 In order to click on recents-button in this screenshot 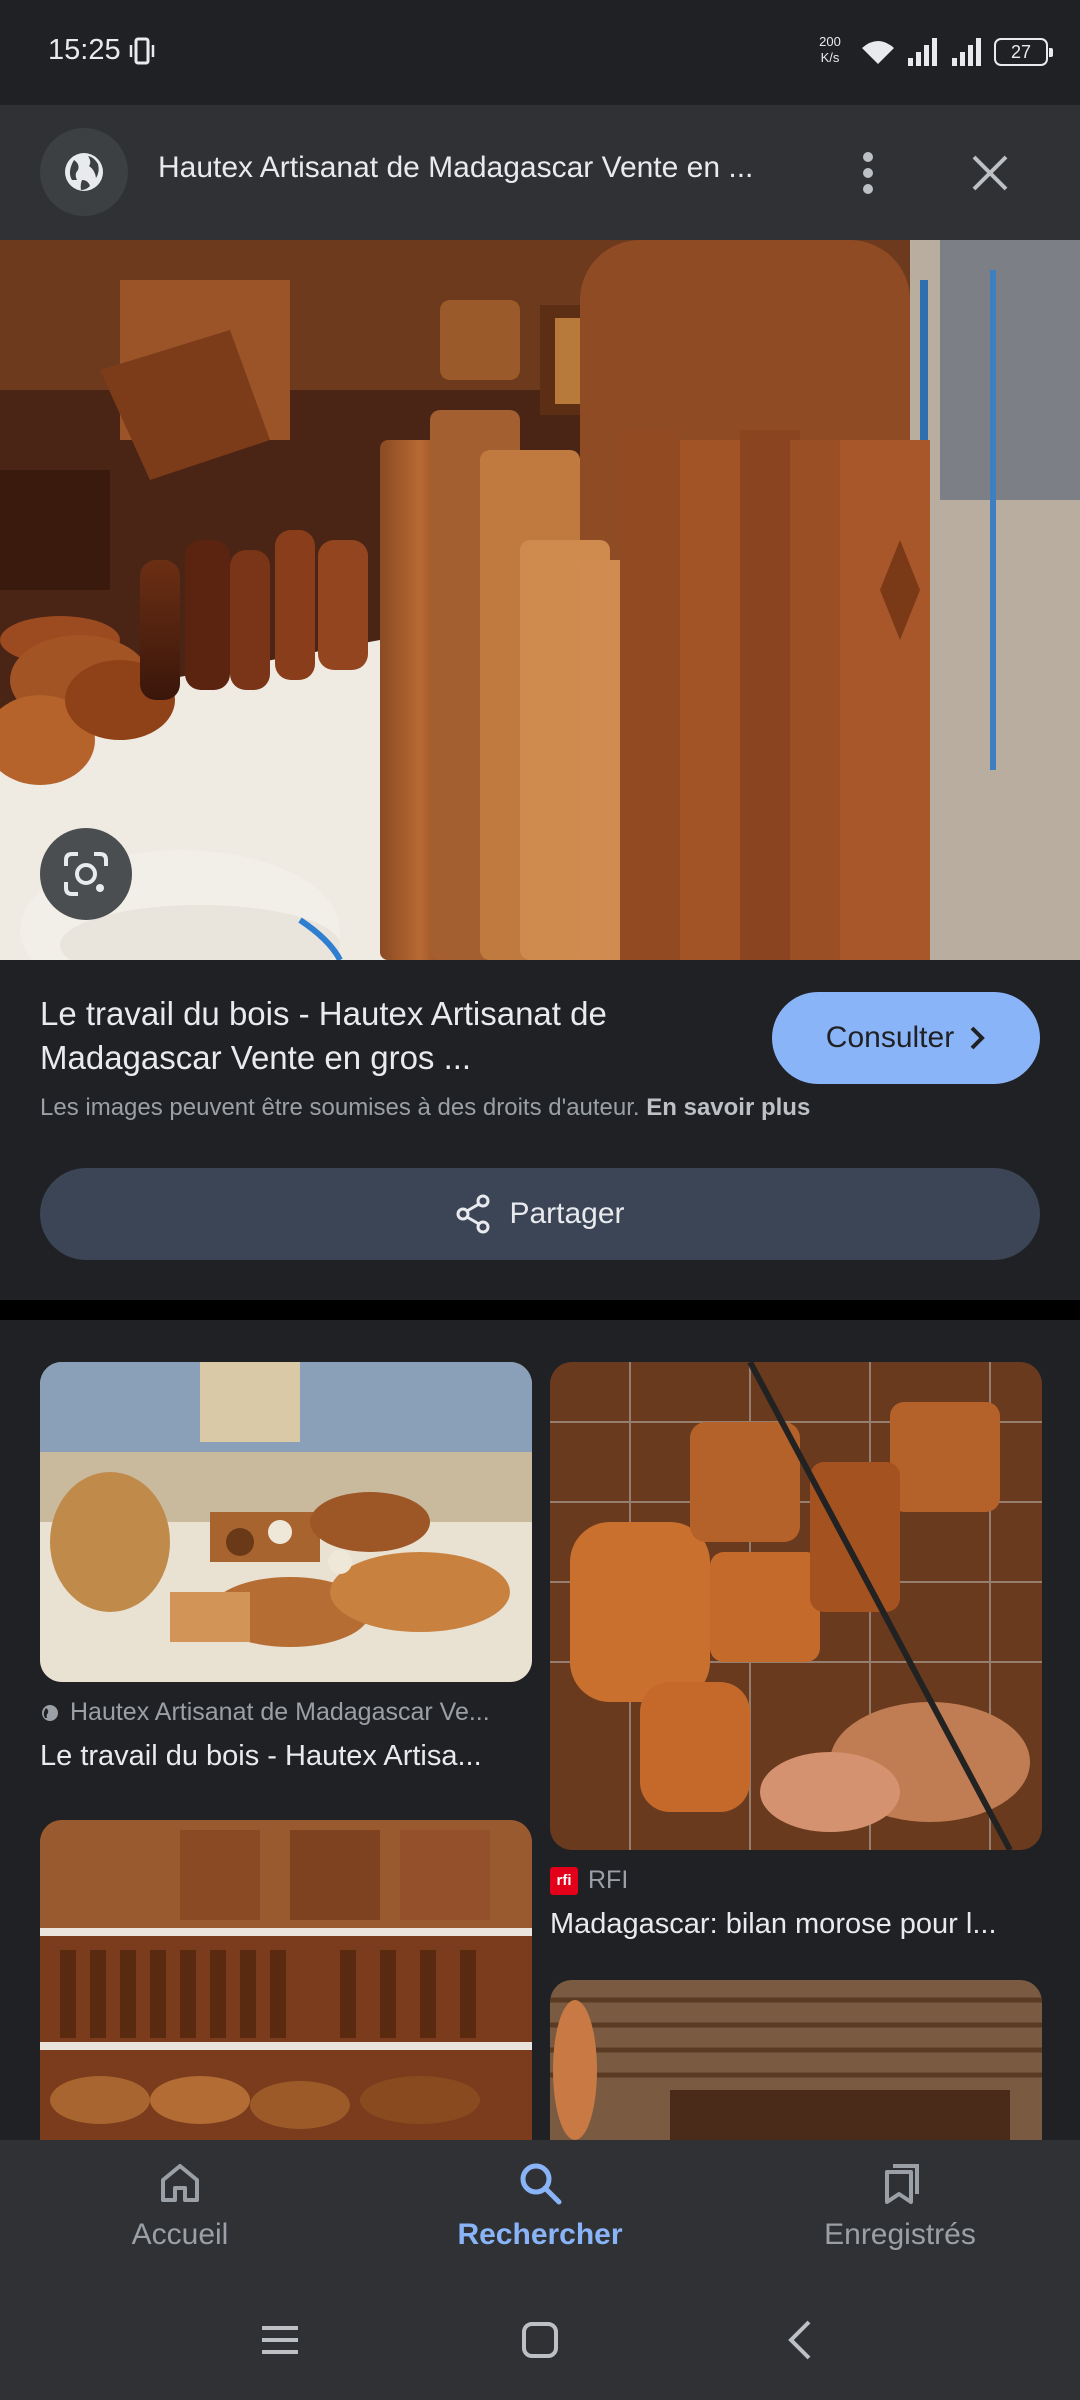, I will do `click(280, 2340)`.